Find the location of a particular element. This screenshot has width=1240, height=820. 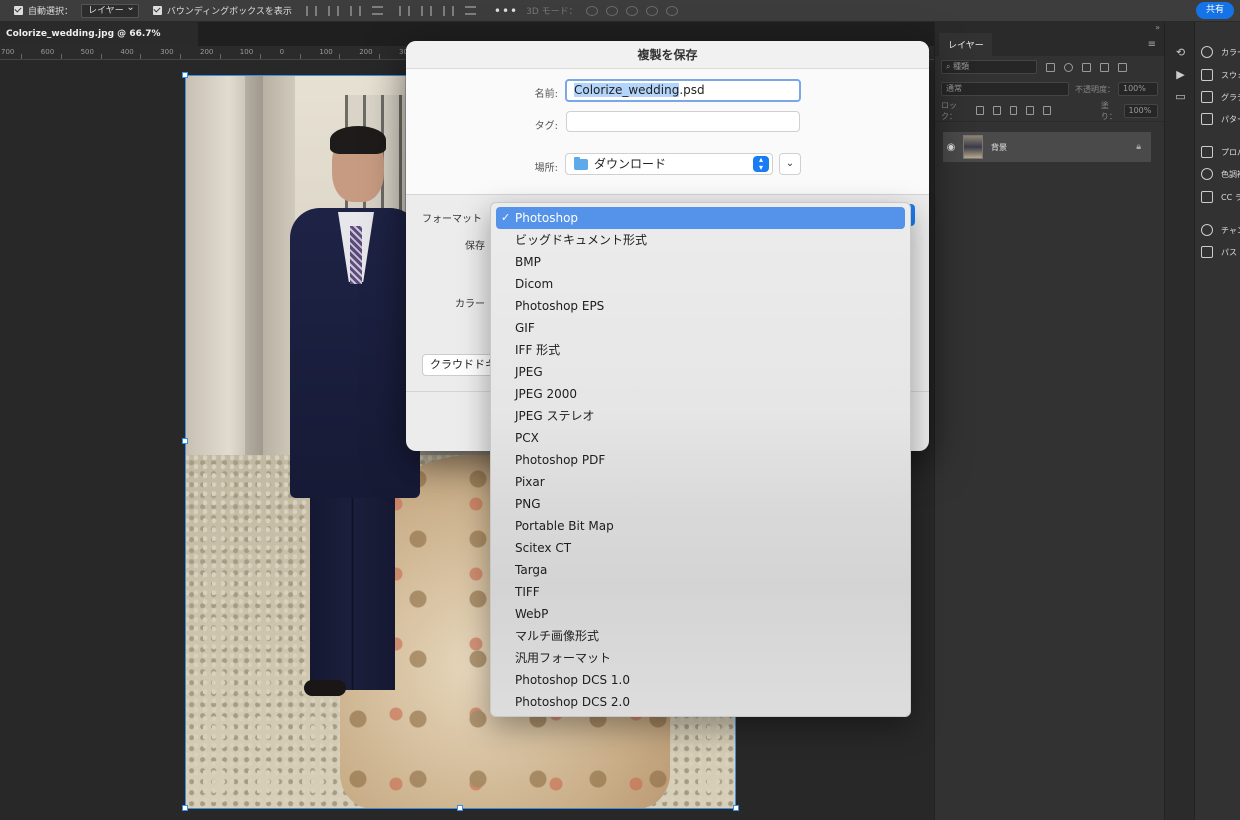

format-menu-item: JPEG is located at coordinates (700, 372).